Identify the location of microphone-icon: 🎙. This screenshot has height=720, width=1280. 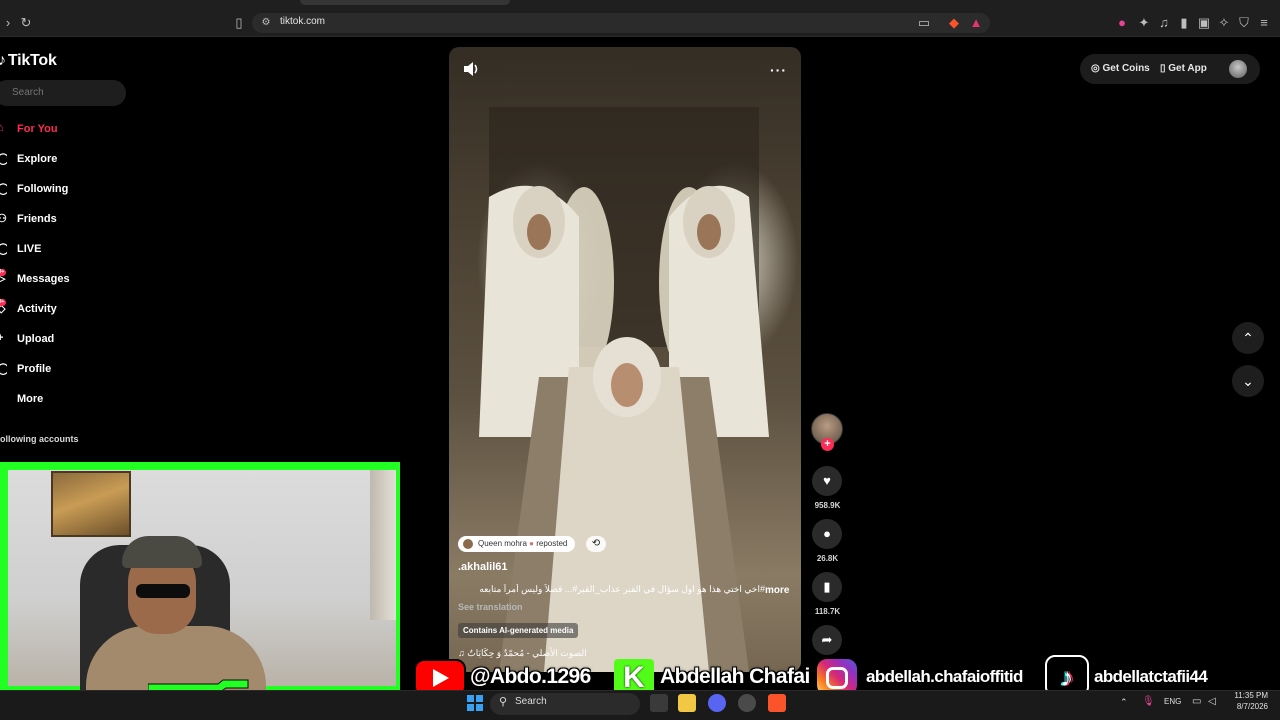
(1148, 701).